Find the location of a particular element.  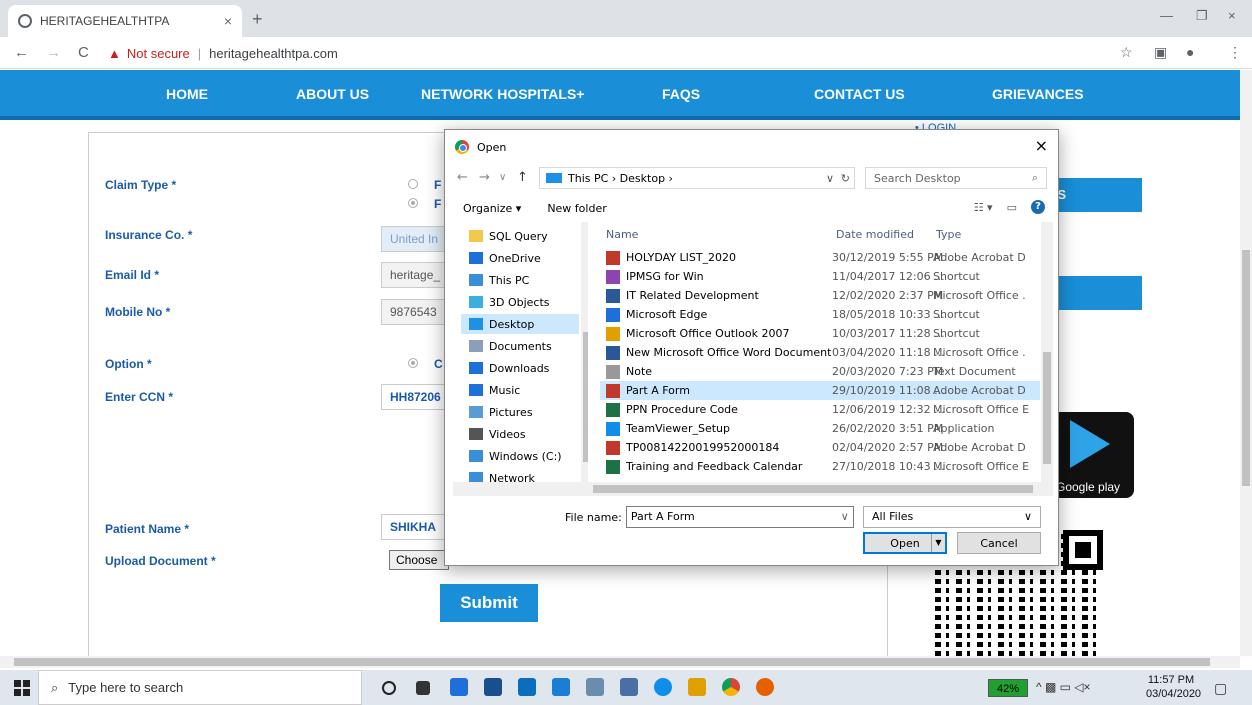

open-dropdown-icon: ▼ is located at coordinates (938, 543).